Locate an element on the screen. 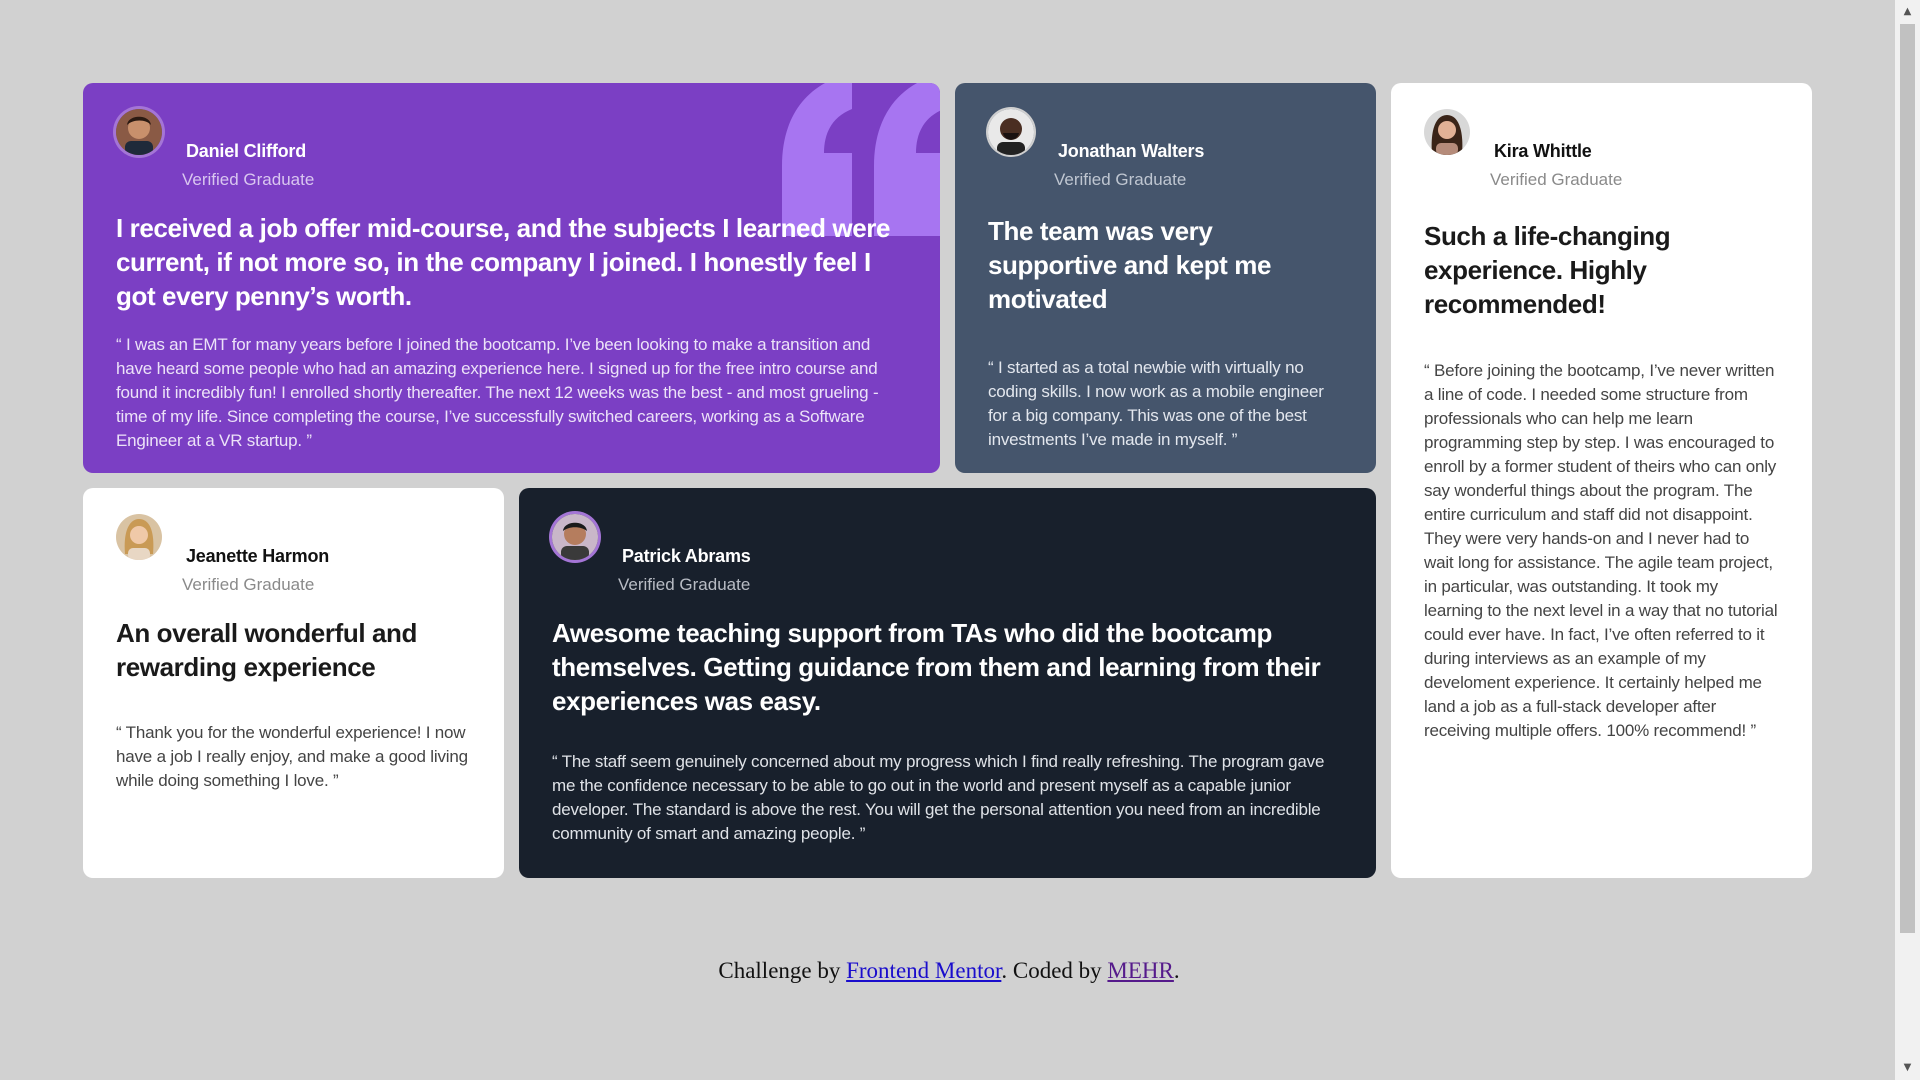 The width and height of the screenshot is (1920, 1080). frontend-mentor-link: Frontend Mentor is located at coordinates (923, 970).